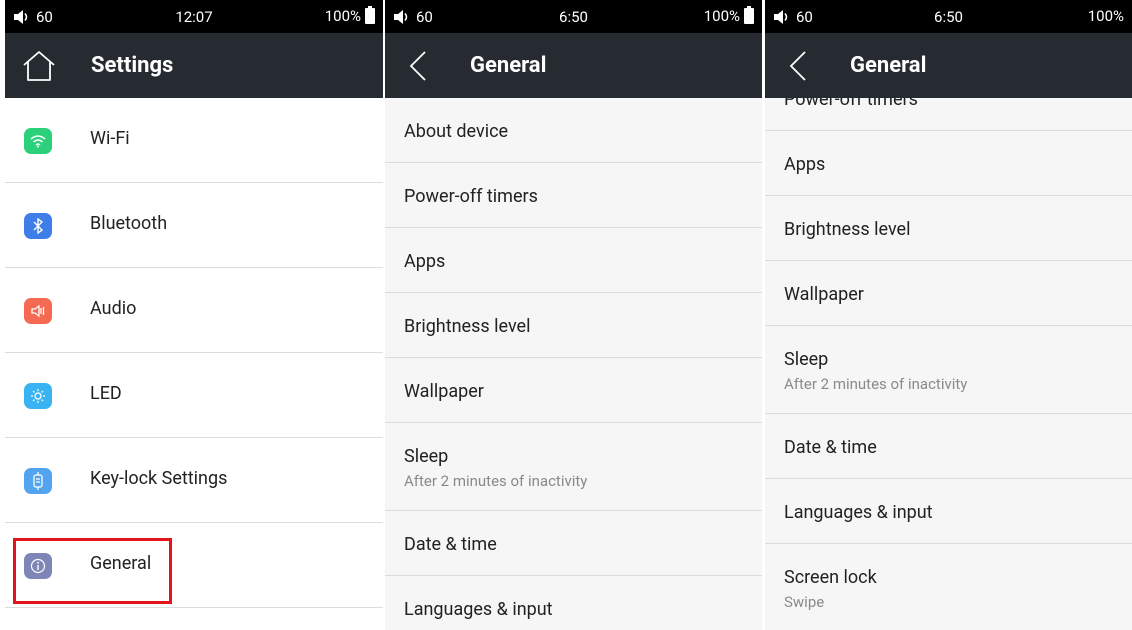 This screenshot has height=630, width=1132. What do you see at coordinates (129, 223) in the screenshot?
I see `settings-item-label: Bluetooth` at bounding box center [129, 223].